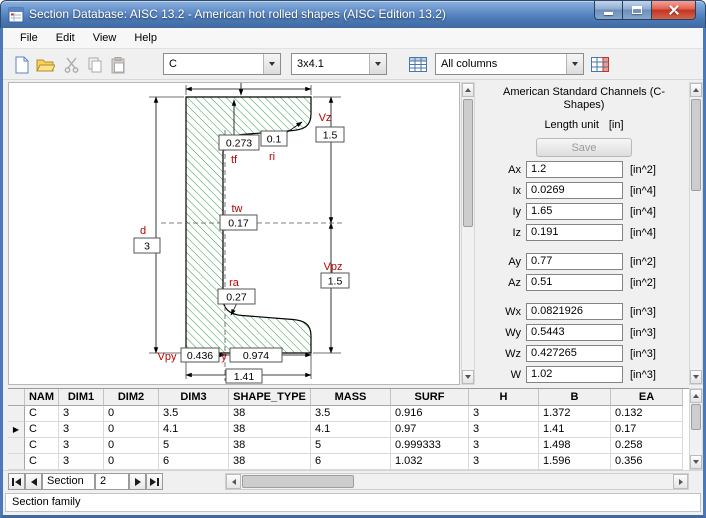 Image resolution: width=706 pixels, height=518 pixels. What do you see at coordinates (137, 481) in the screenshot?
I see `next-record-button` at bounding box center [137, 481].